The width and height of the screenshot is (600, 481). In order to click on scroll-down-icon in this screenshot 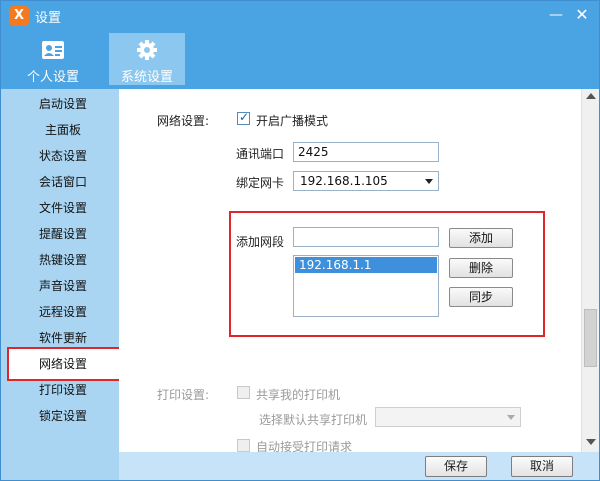, I will do `click(591, 442)`.